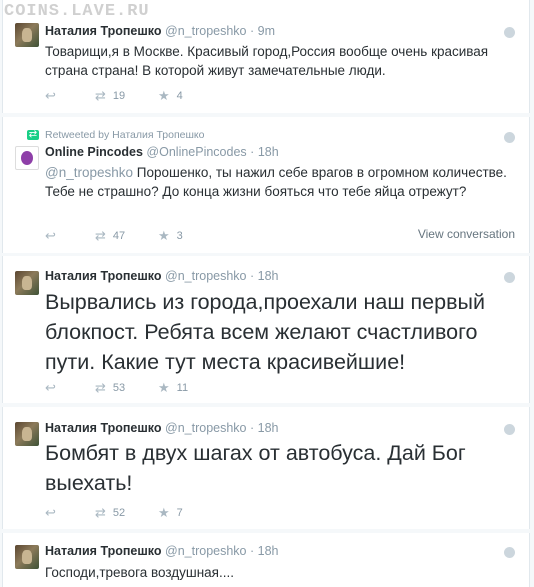  Describe the element at coordinates (119, 388) in the screenshot. I see `retweet-count: 53` at that location.